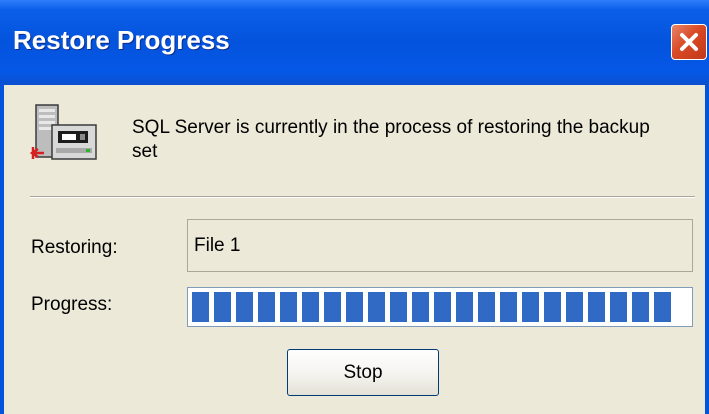 The width and height of the screenshot is (709, 414). Describe the element at coordinates (363, 372) in the screenshot. I see `stop-button: Stop` at that location.